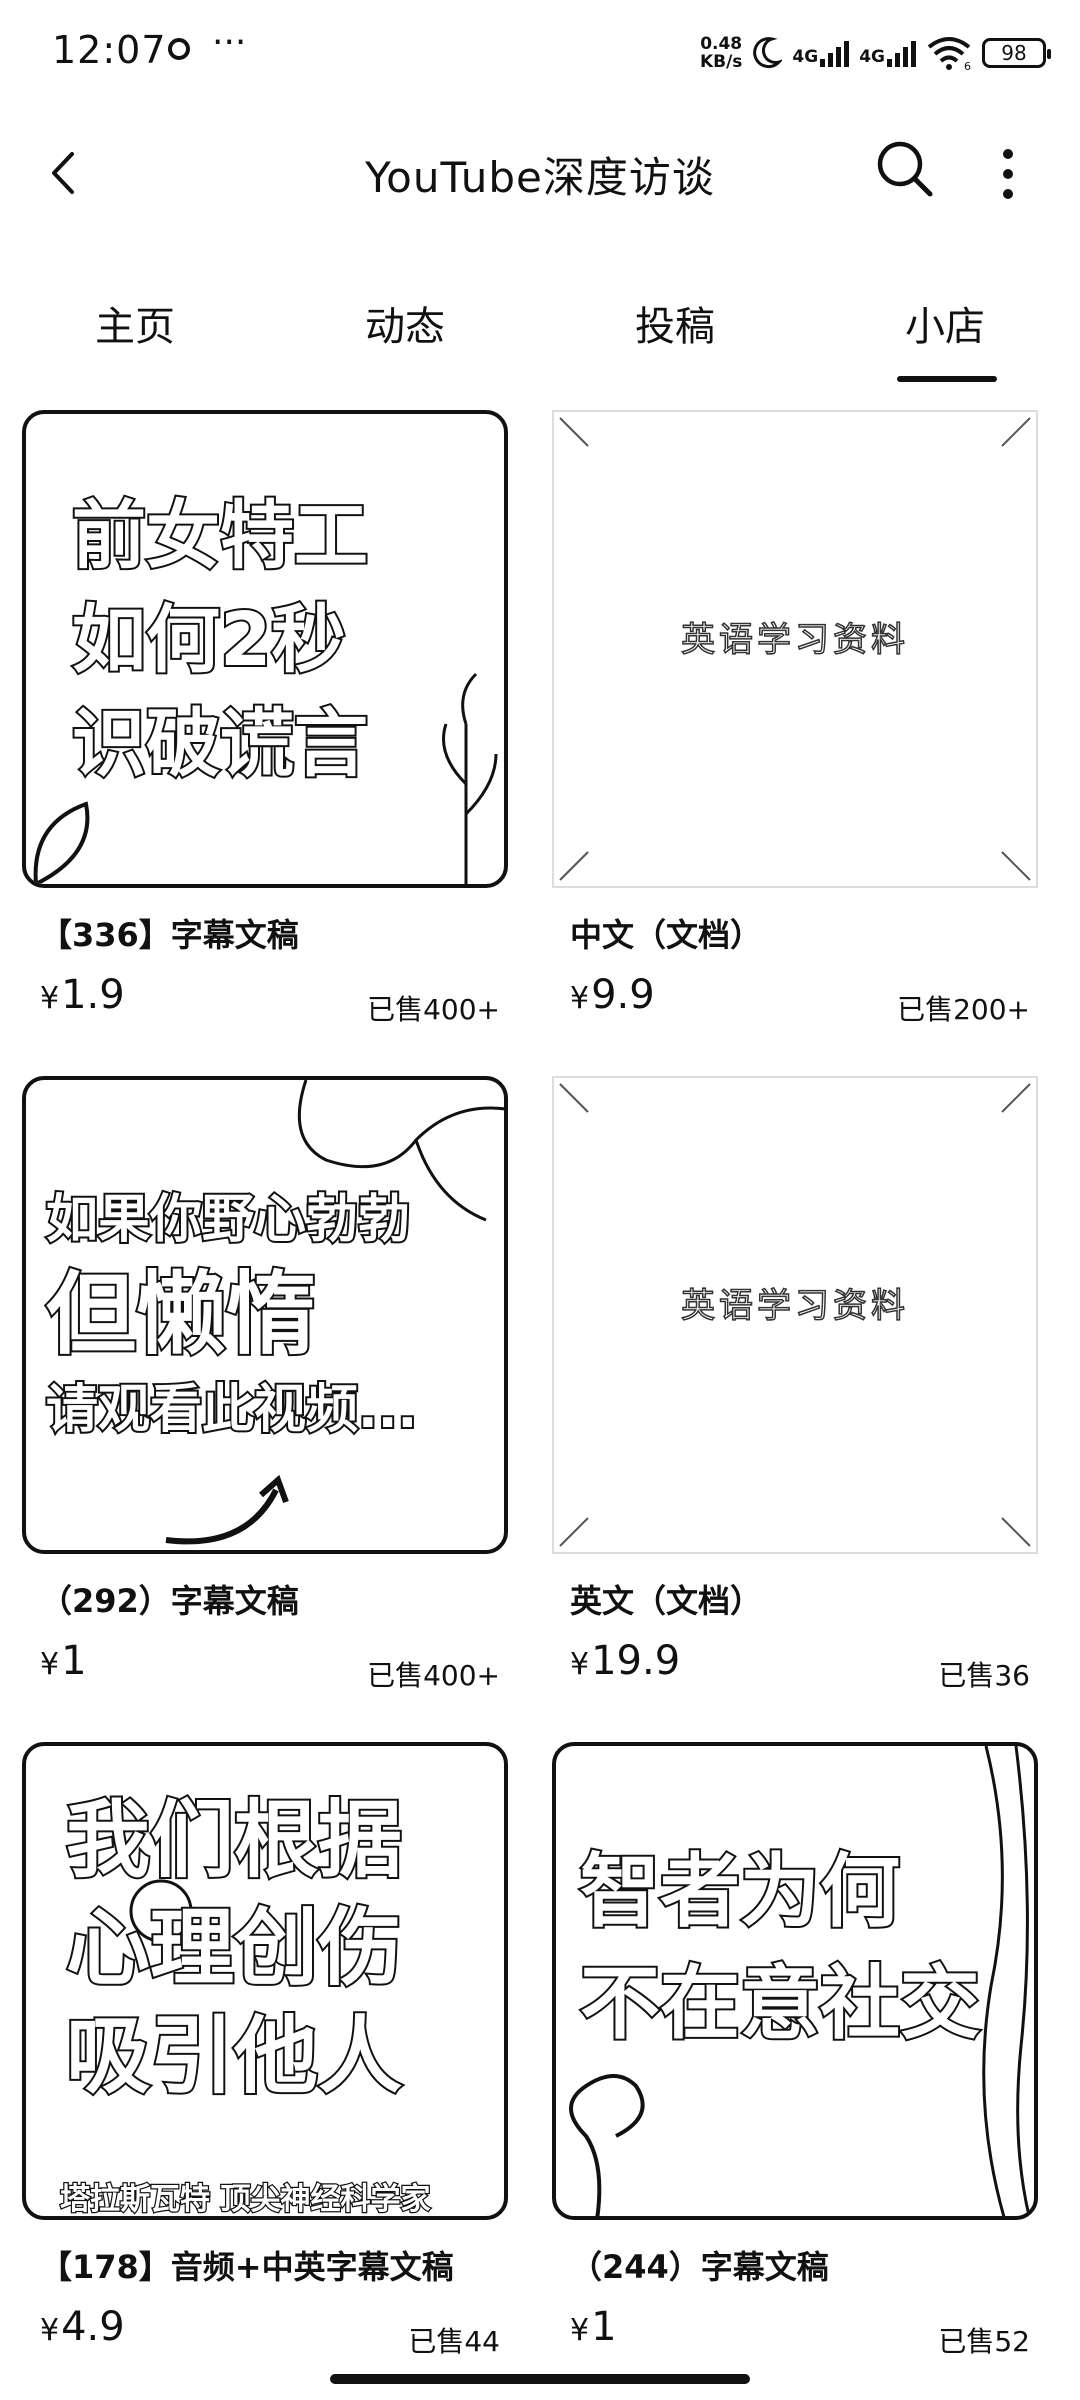  What do you see at coordinates (405, 323) in the screenshot?
I see `tab-activity: 动态` at bounding box center [405, 323].